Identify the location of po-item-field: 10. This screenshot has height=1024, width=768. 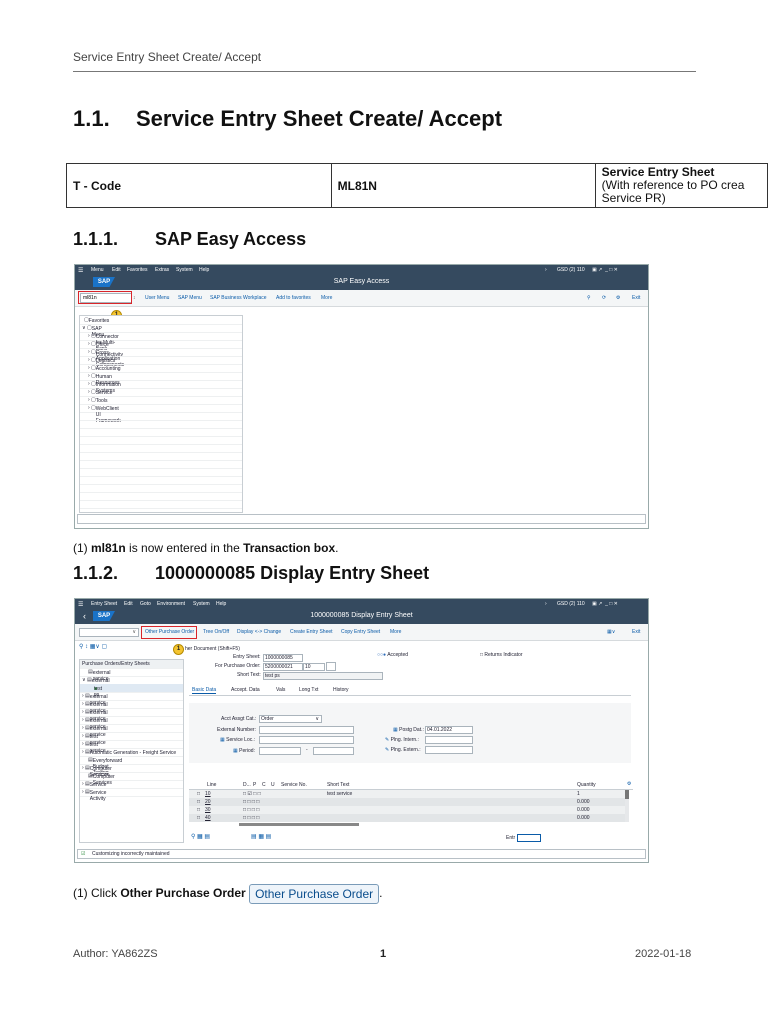
(314, 667).